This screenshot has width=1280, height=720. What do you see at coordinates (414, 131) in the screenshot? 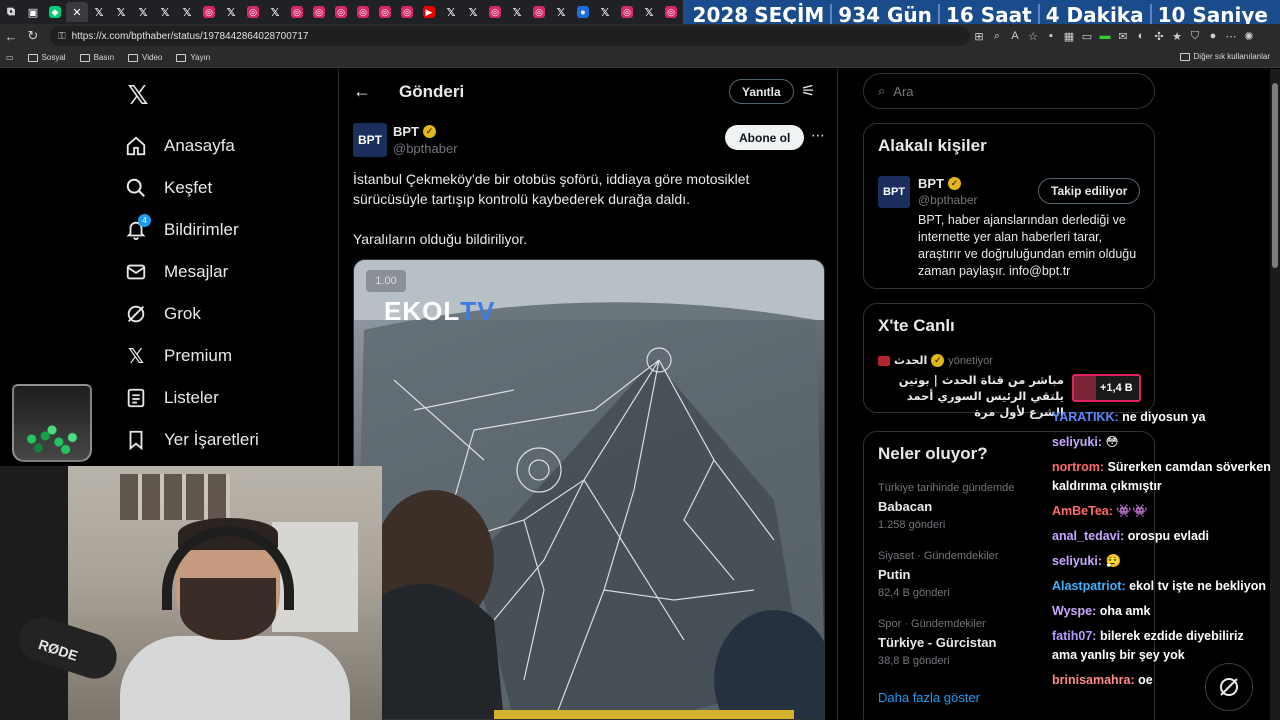
I see `author-name: BPT ✓` at bounding box center [414, 131].